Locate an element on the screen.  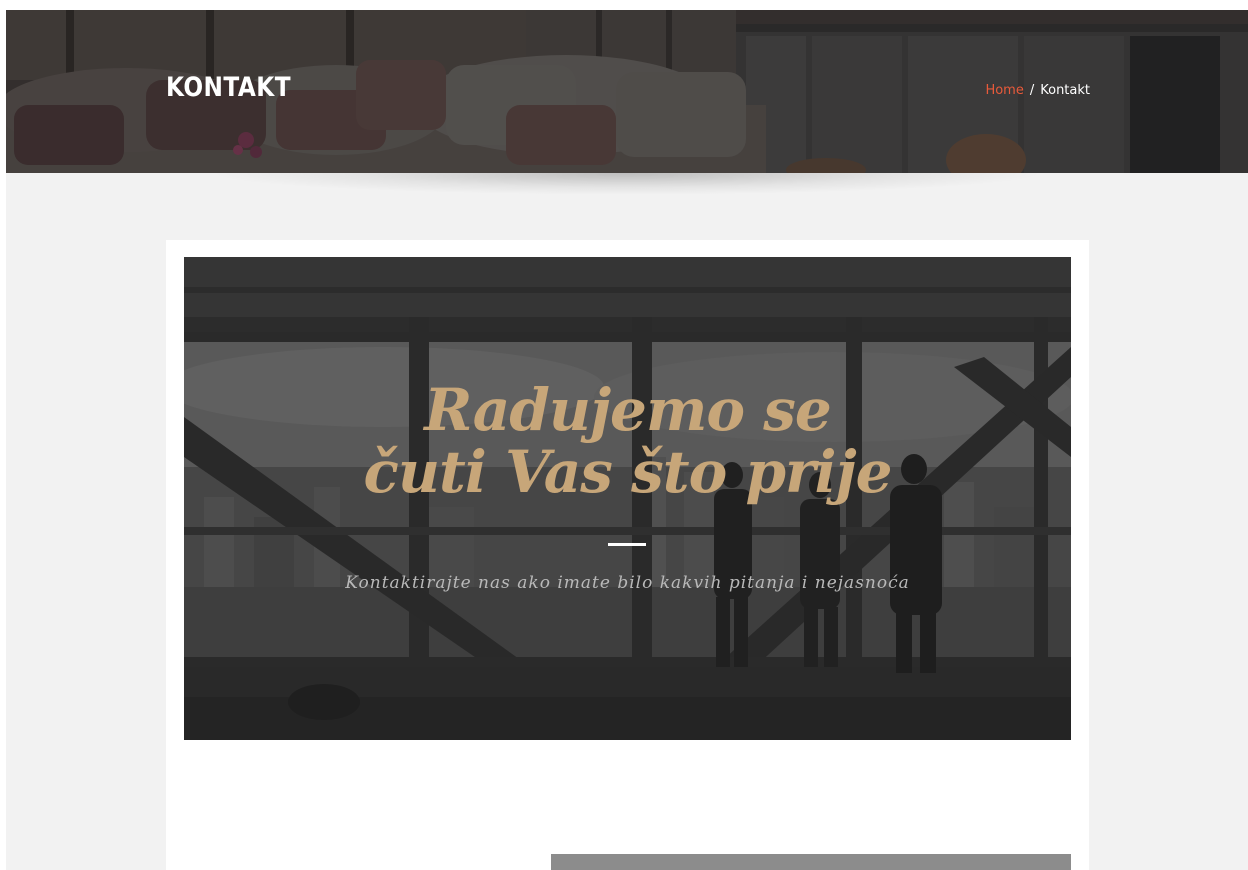
hero-heading: Radujemo se čuti Vas što prije is located at coordinates (627, 441).